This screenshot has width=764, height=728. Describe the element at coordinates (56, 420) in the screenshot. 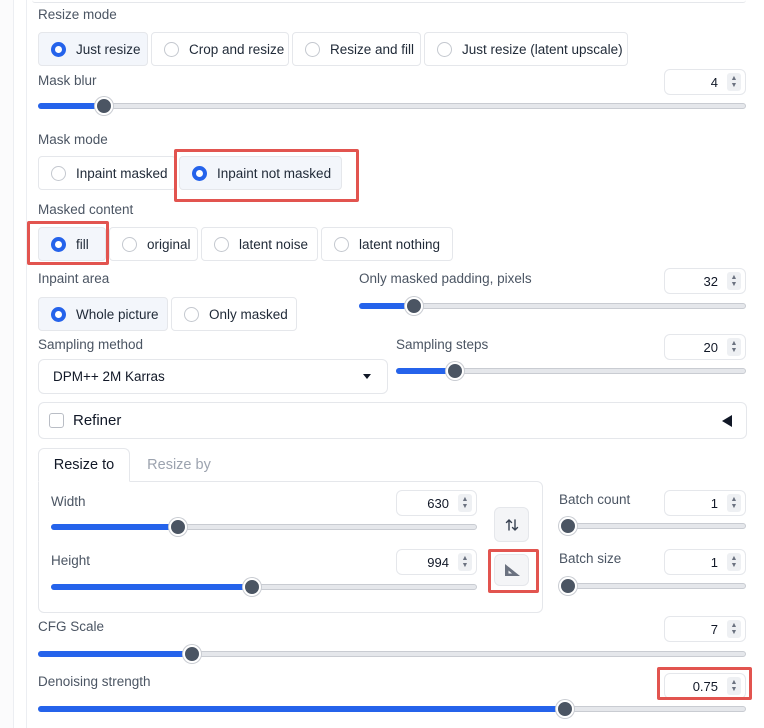

I see `refiner-checkbox` at that location.